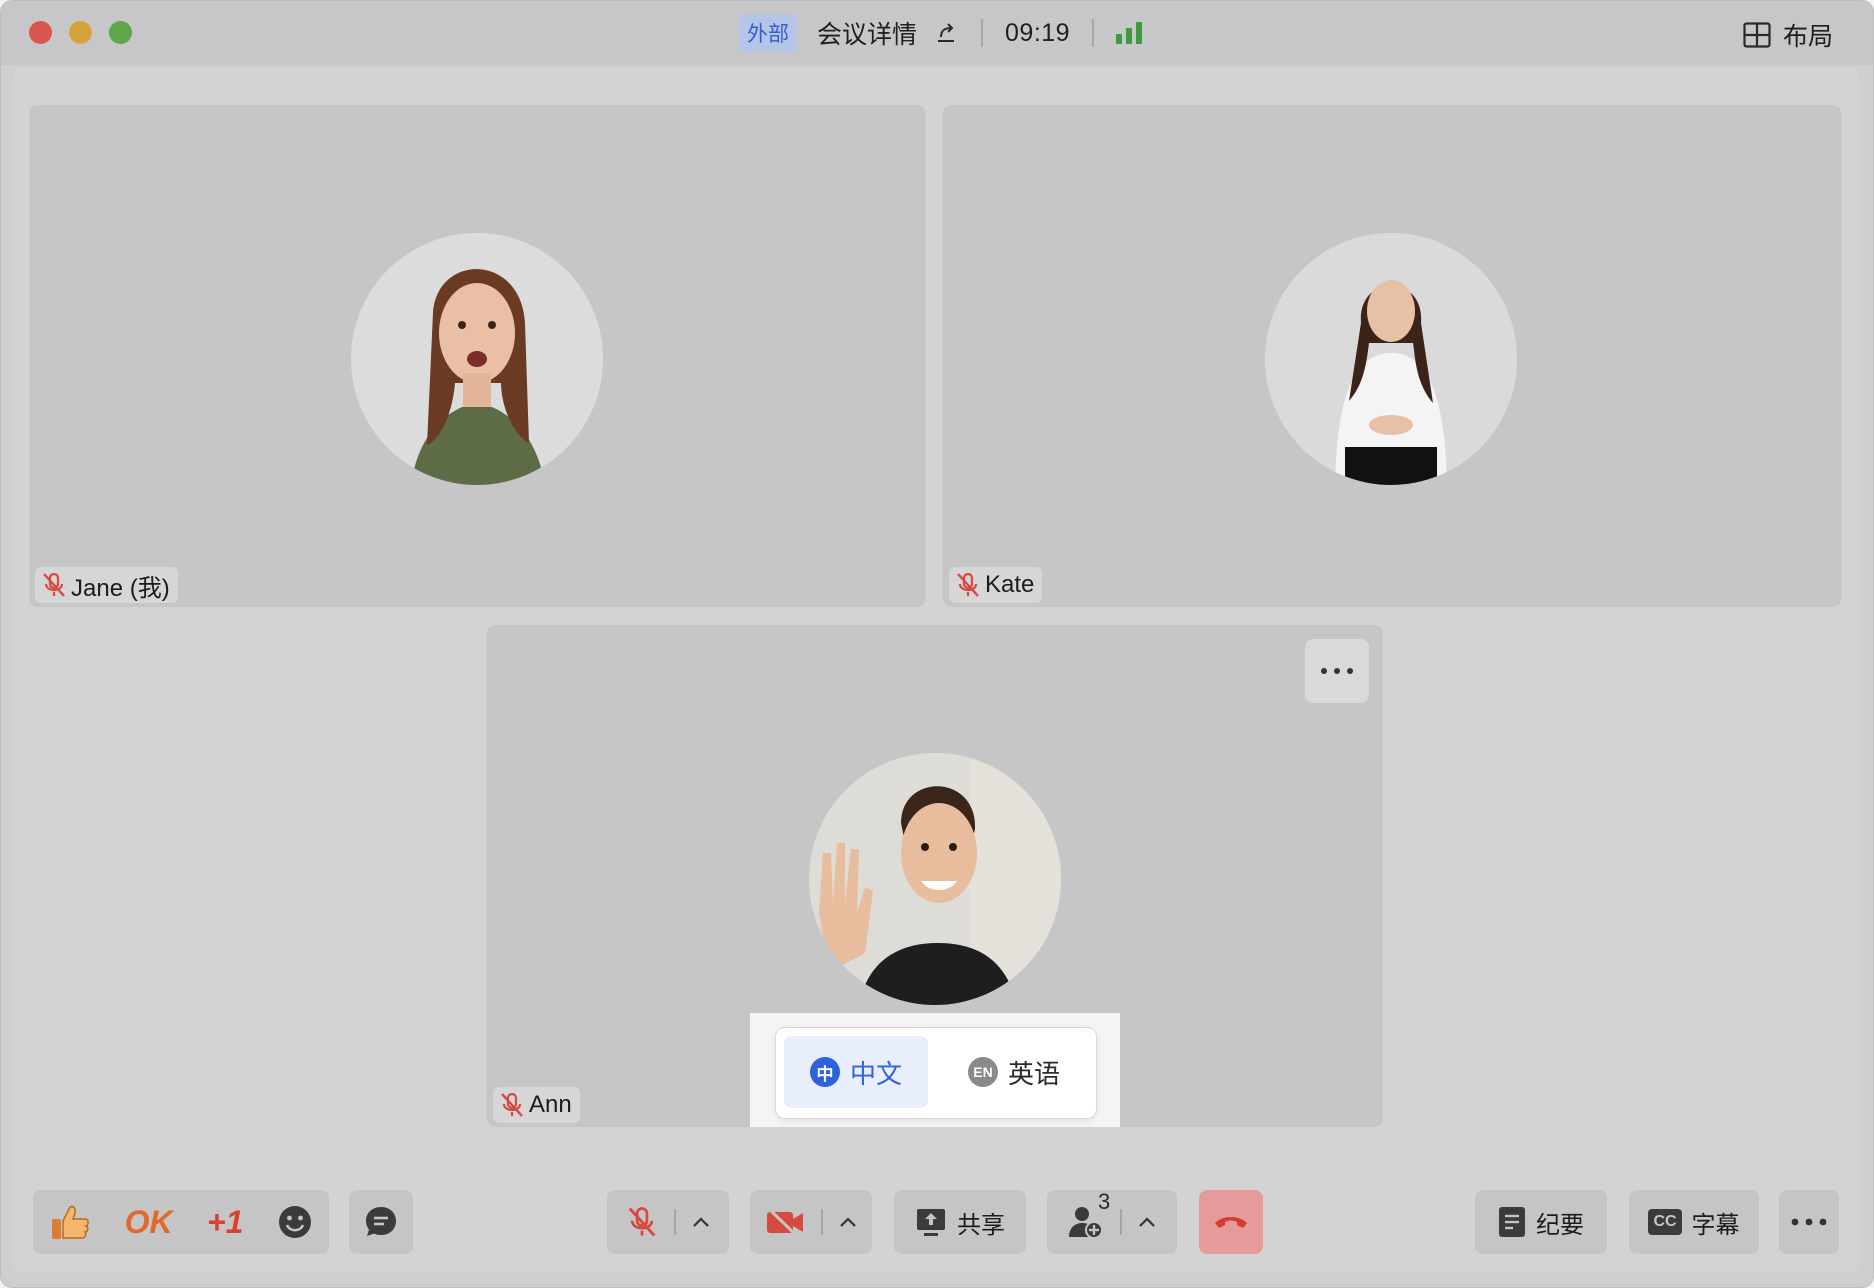 This screenshot has width=1874, height=1288. I want to click on participants-button: 3, so click(1089, 1214).